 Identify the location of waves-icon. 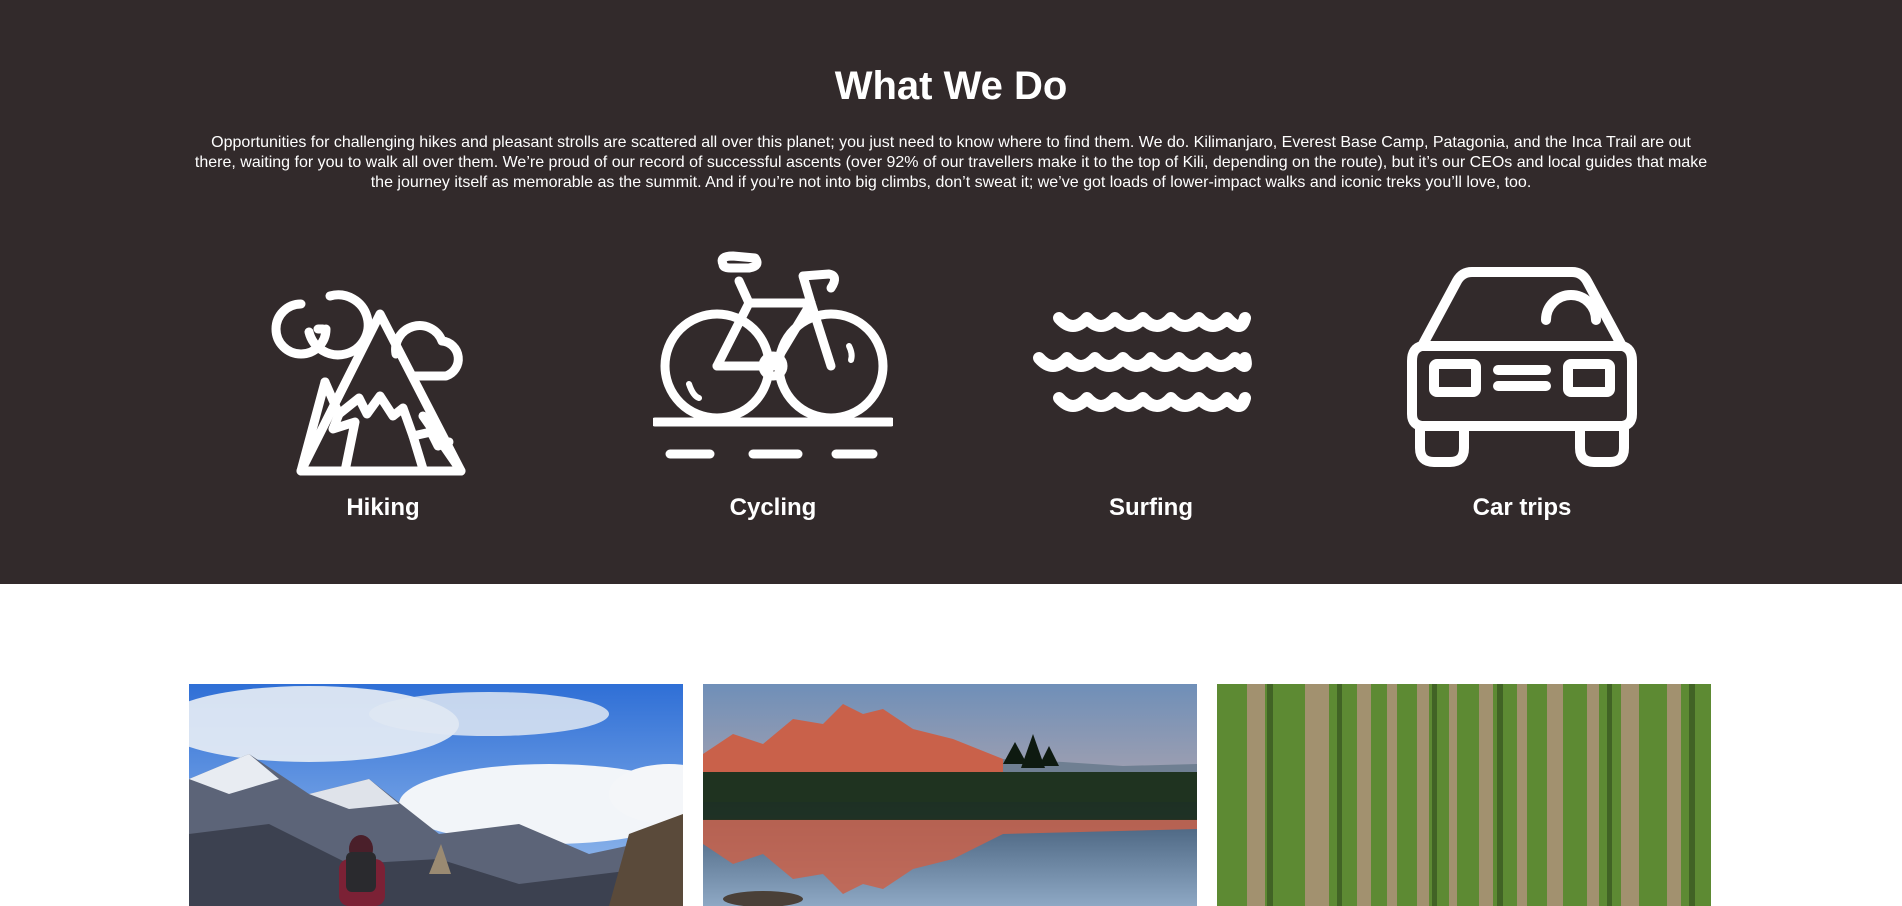
(1142, 362).